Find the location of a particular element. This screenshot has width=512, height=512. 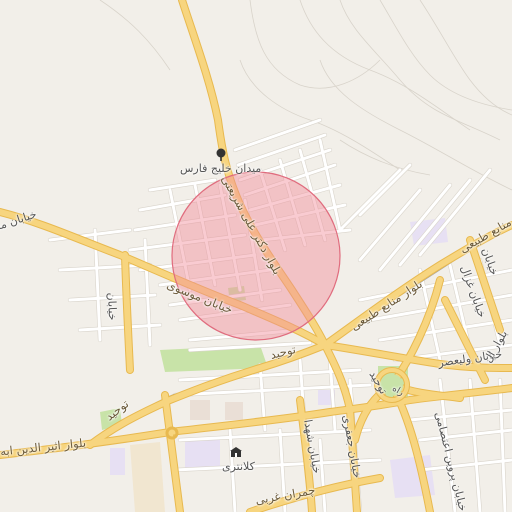

label-street-left-vertical: خیابان is located at coordinates (112, 306).